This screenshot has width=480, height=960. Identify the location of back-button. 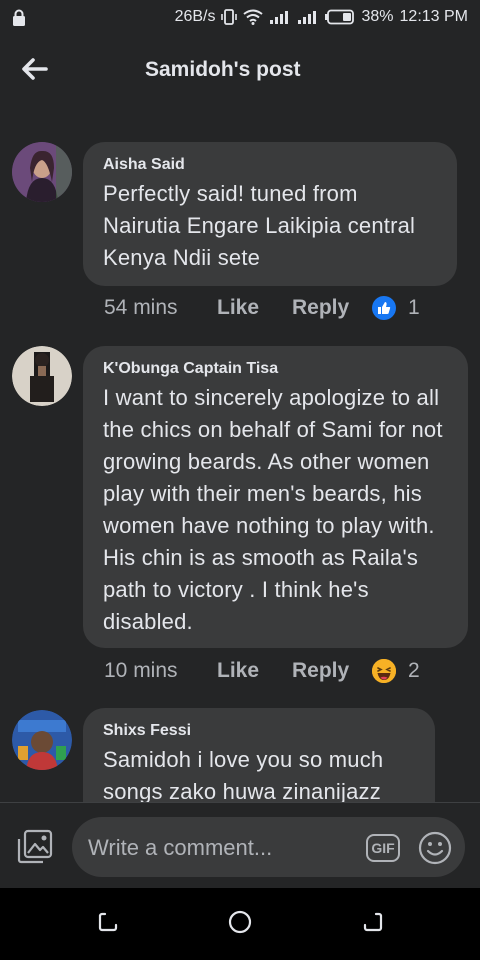
(35, 71).